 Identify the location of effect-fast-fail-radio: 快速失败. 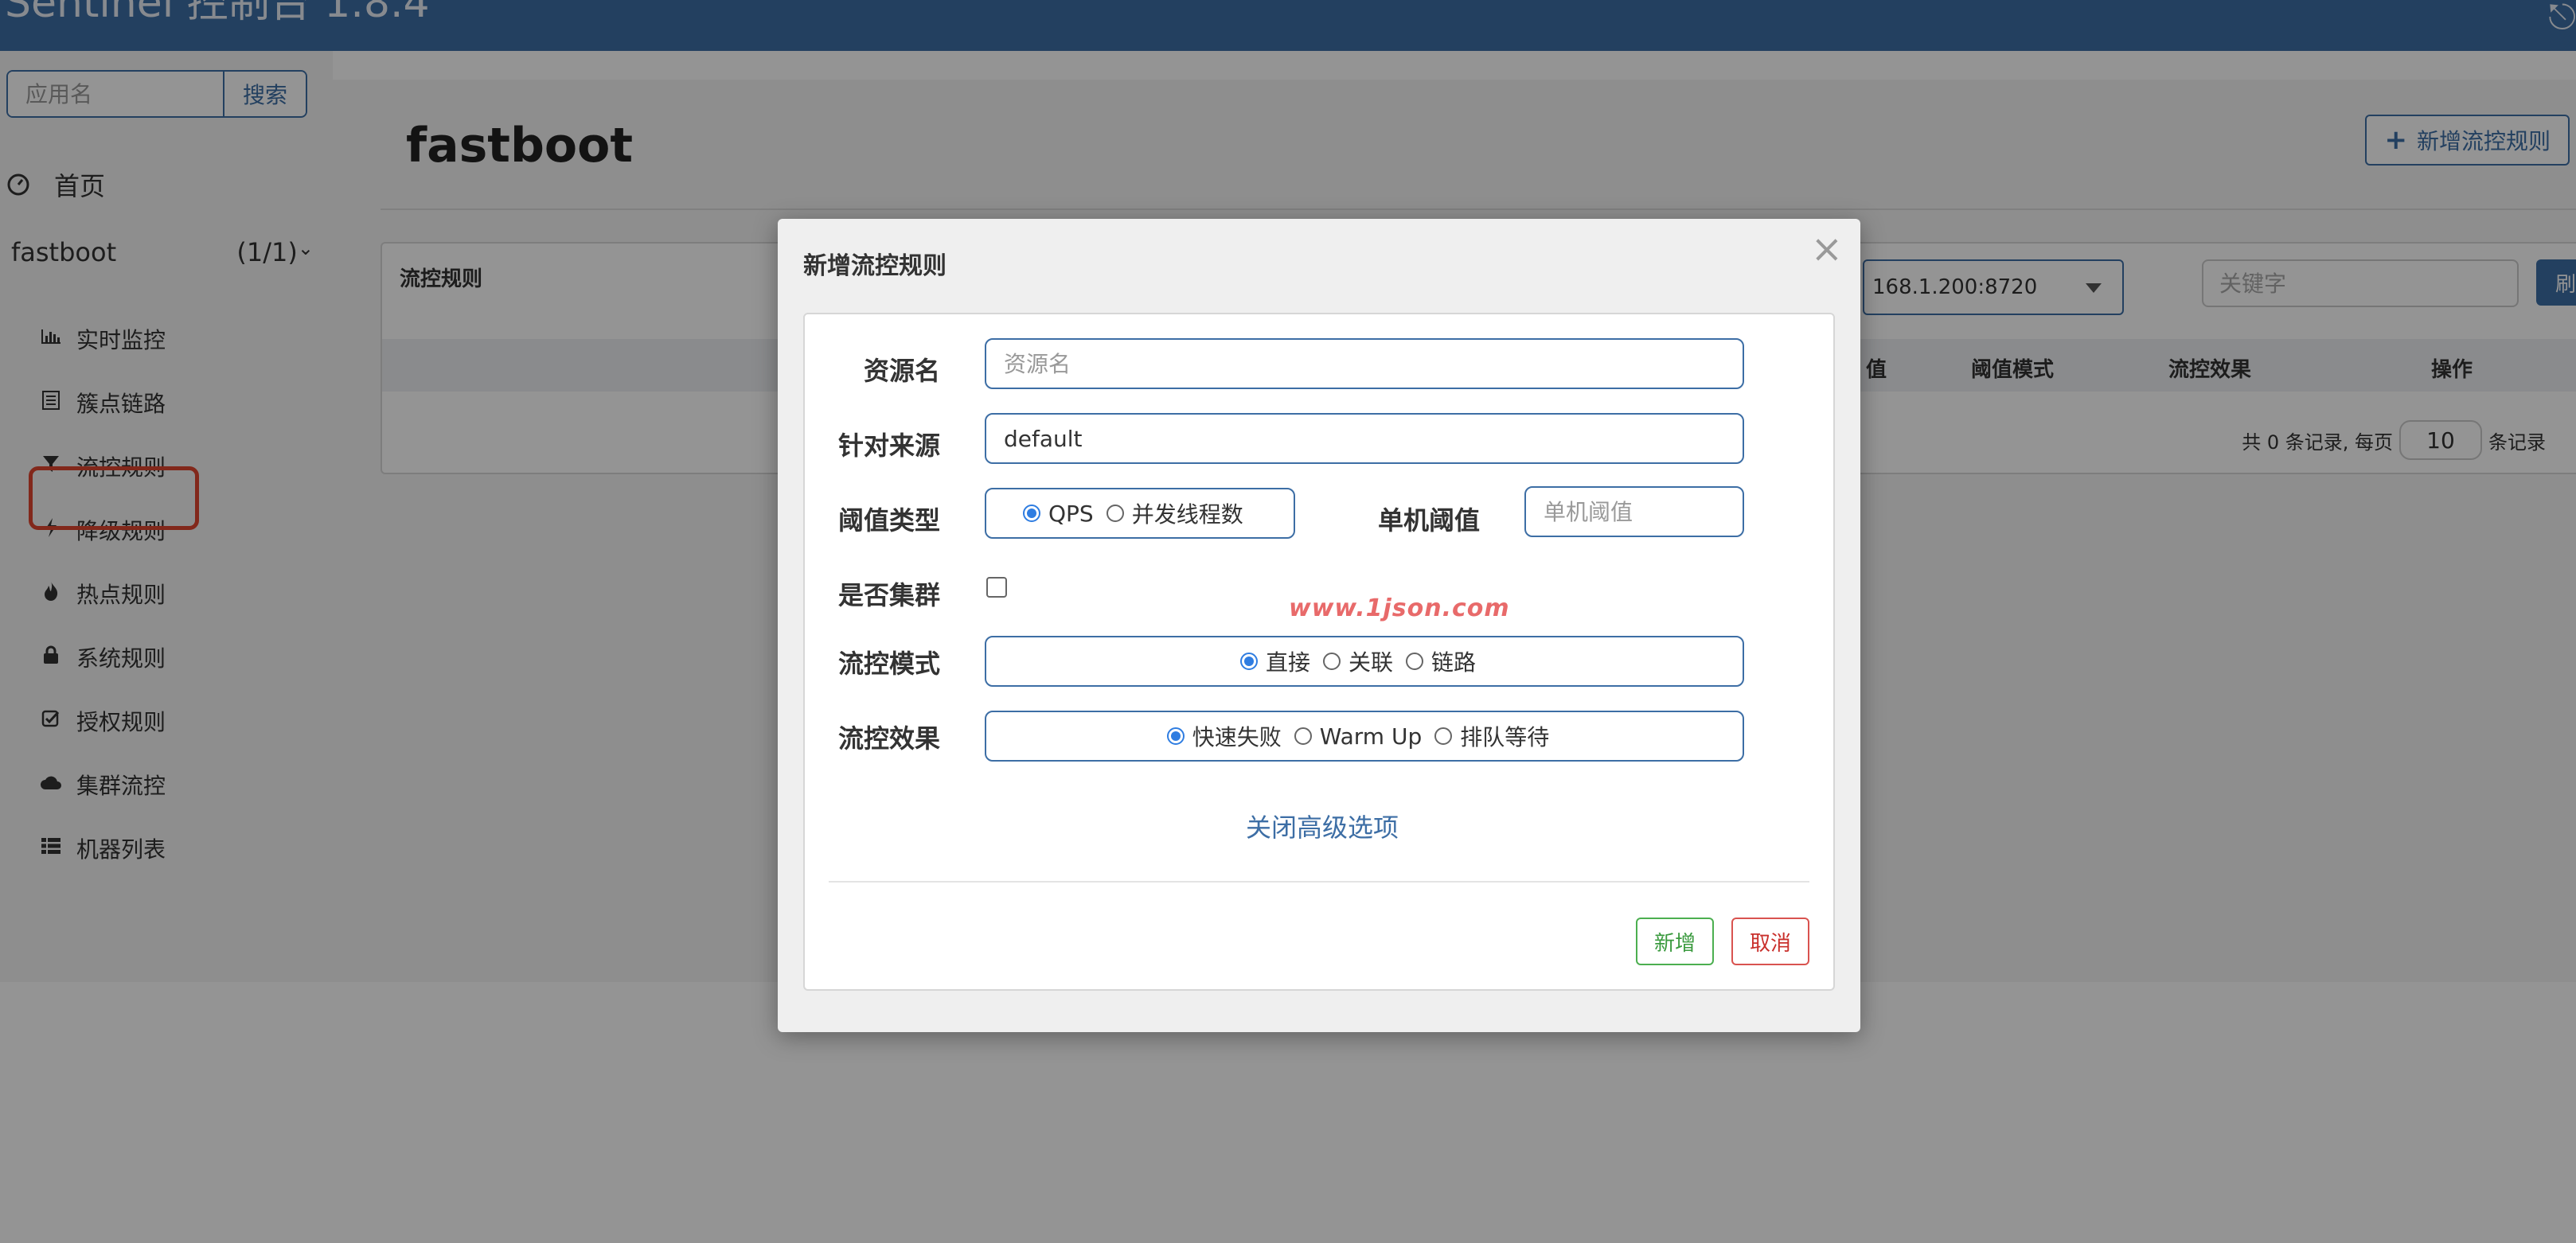
(1224, 736).